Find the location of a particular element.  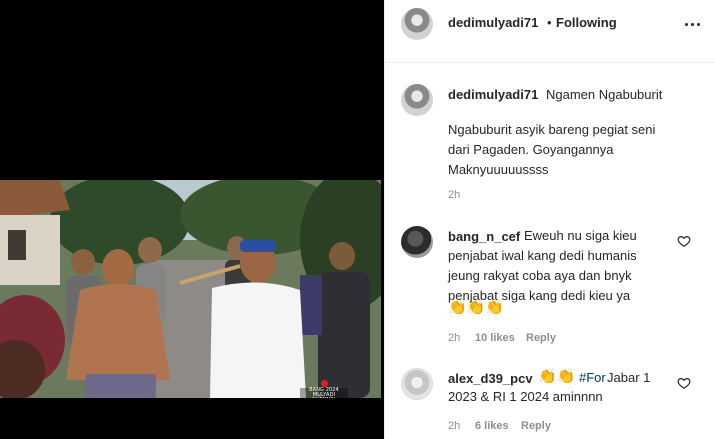

clapping-emoji: 👏👏 is located at coordinates (557, 376).